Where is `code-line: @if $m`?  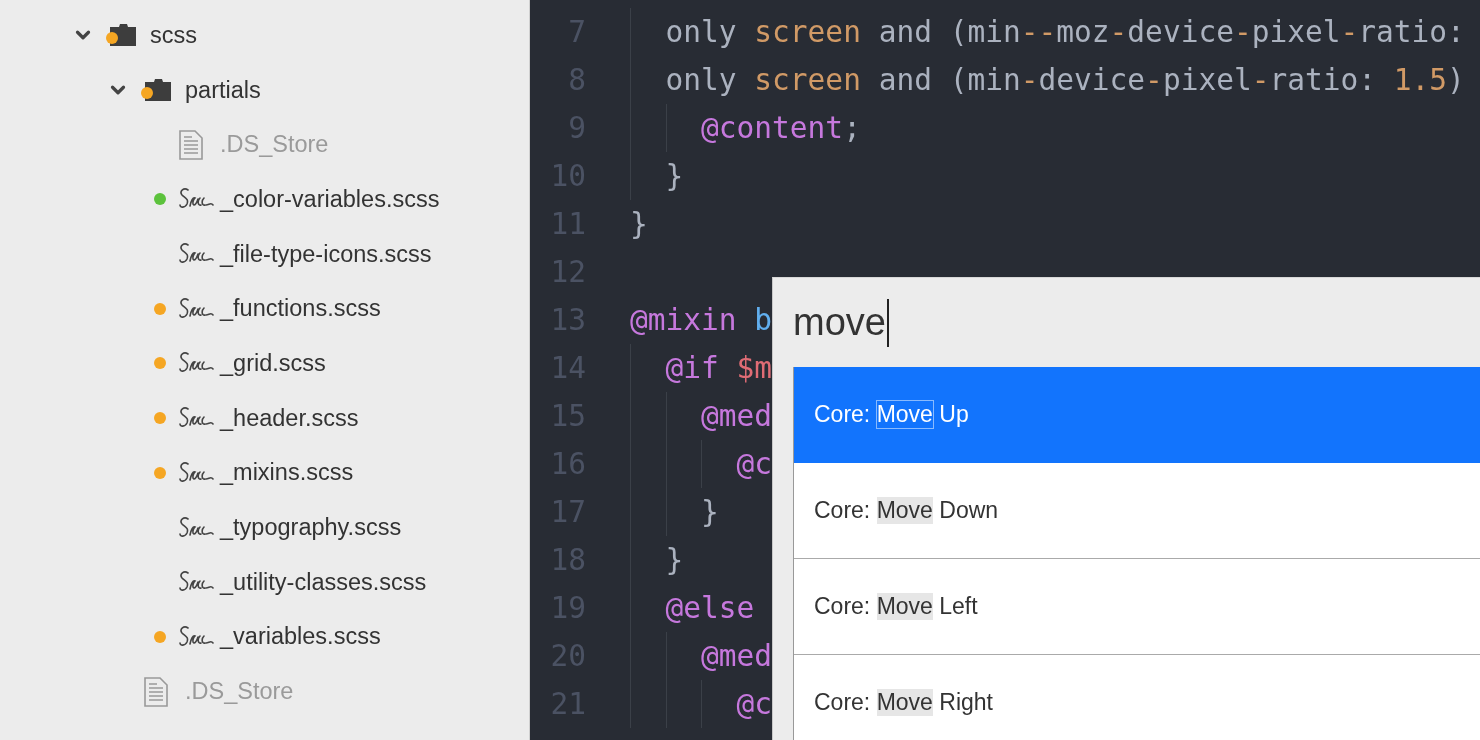 code-line: @if $m is located at coordinates (718, 368).